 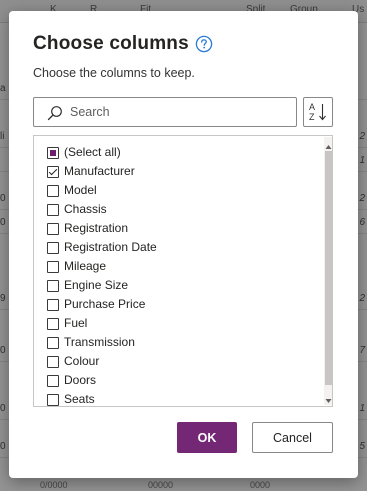 I want to click on ok-button: OK, so click(x=207, y=437).